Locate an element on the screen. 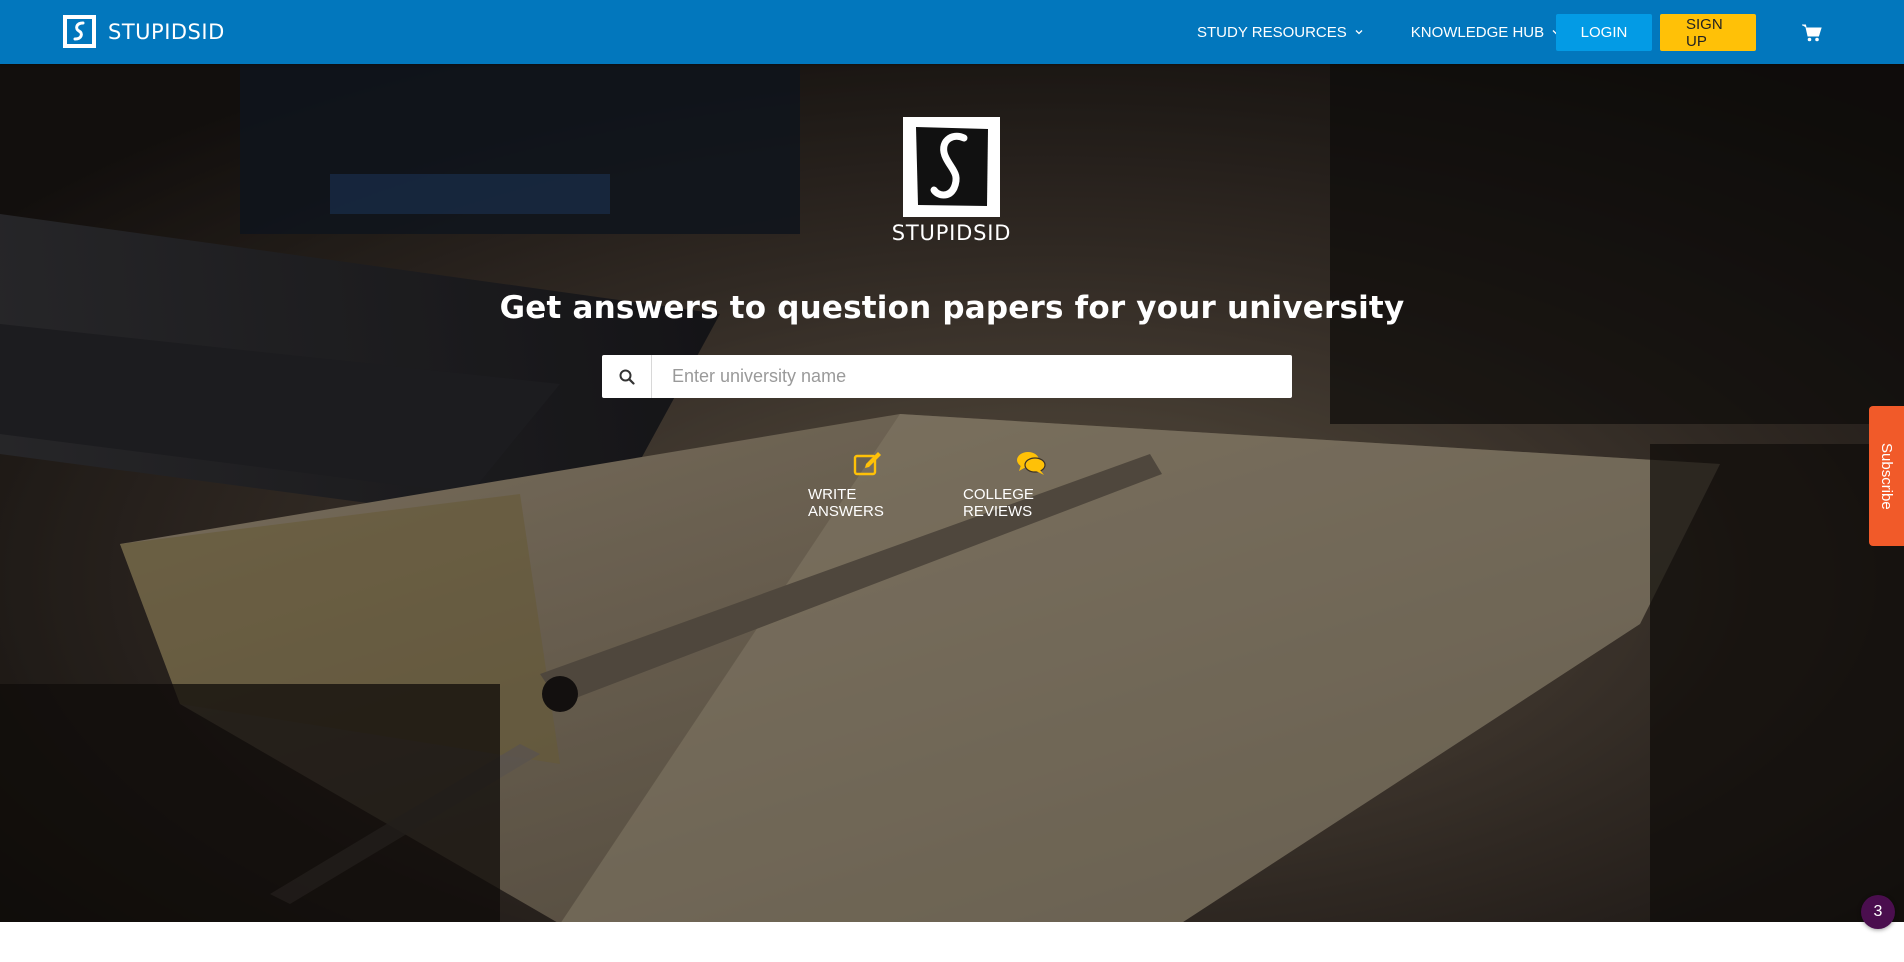 The height and width of the screenshot is (962, 1904). comments-icon is located at coordinates (1031, 463).